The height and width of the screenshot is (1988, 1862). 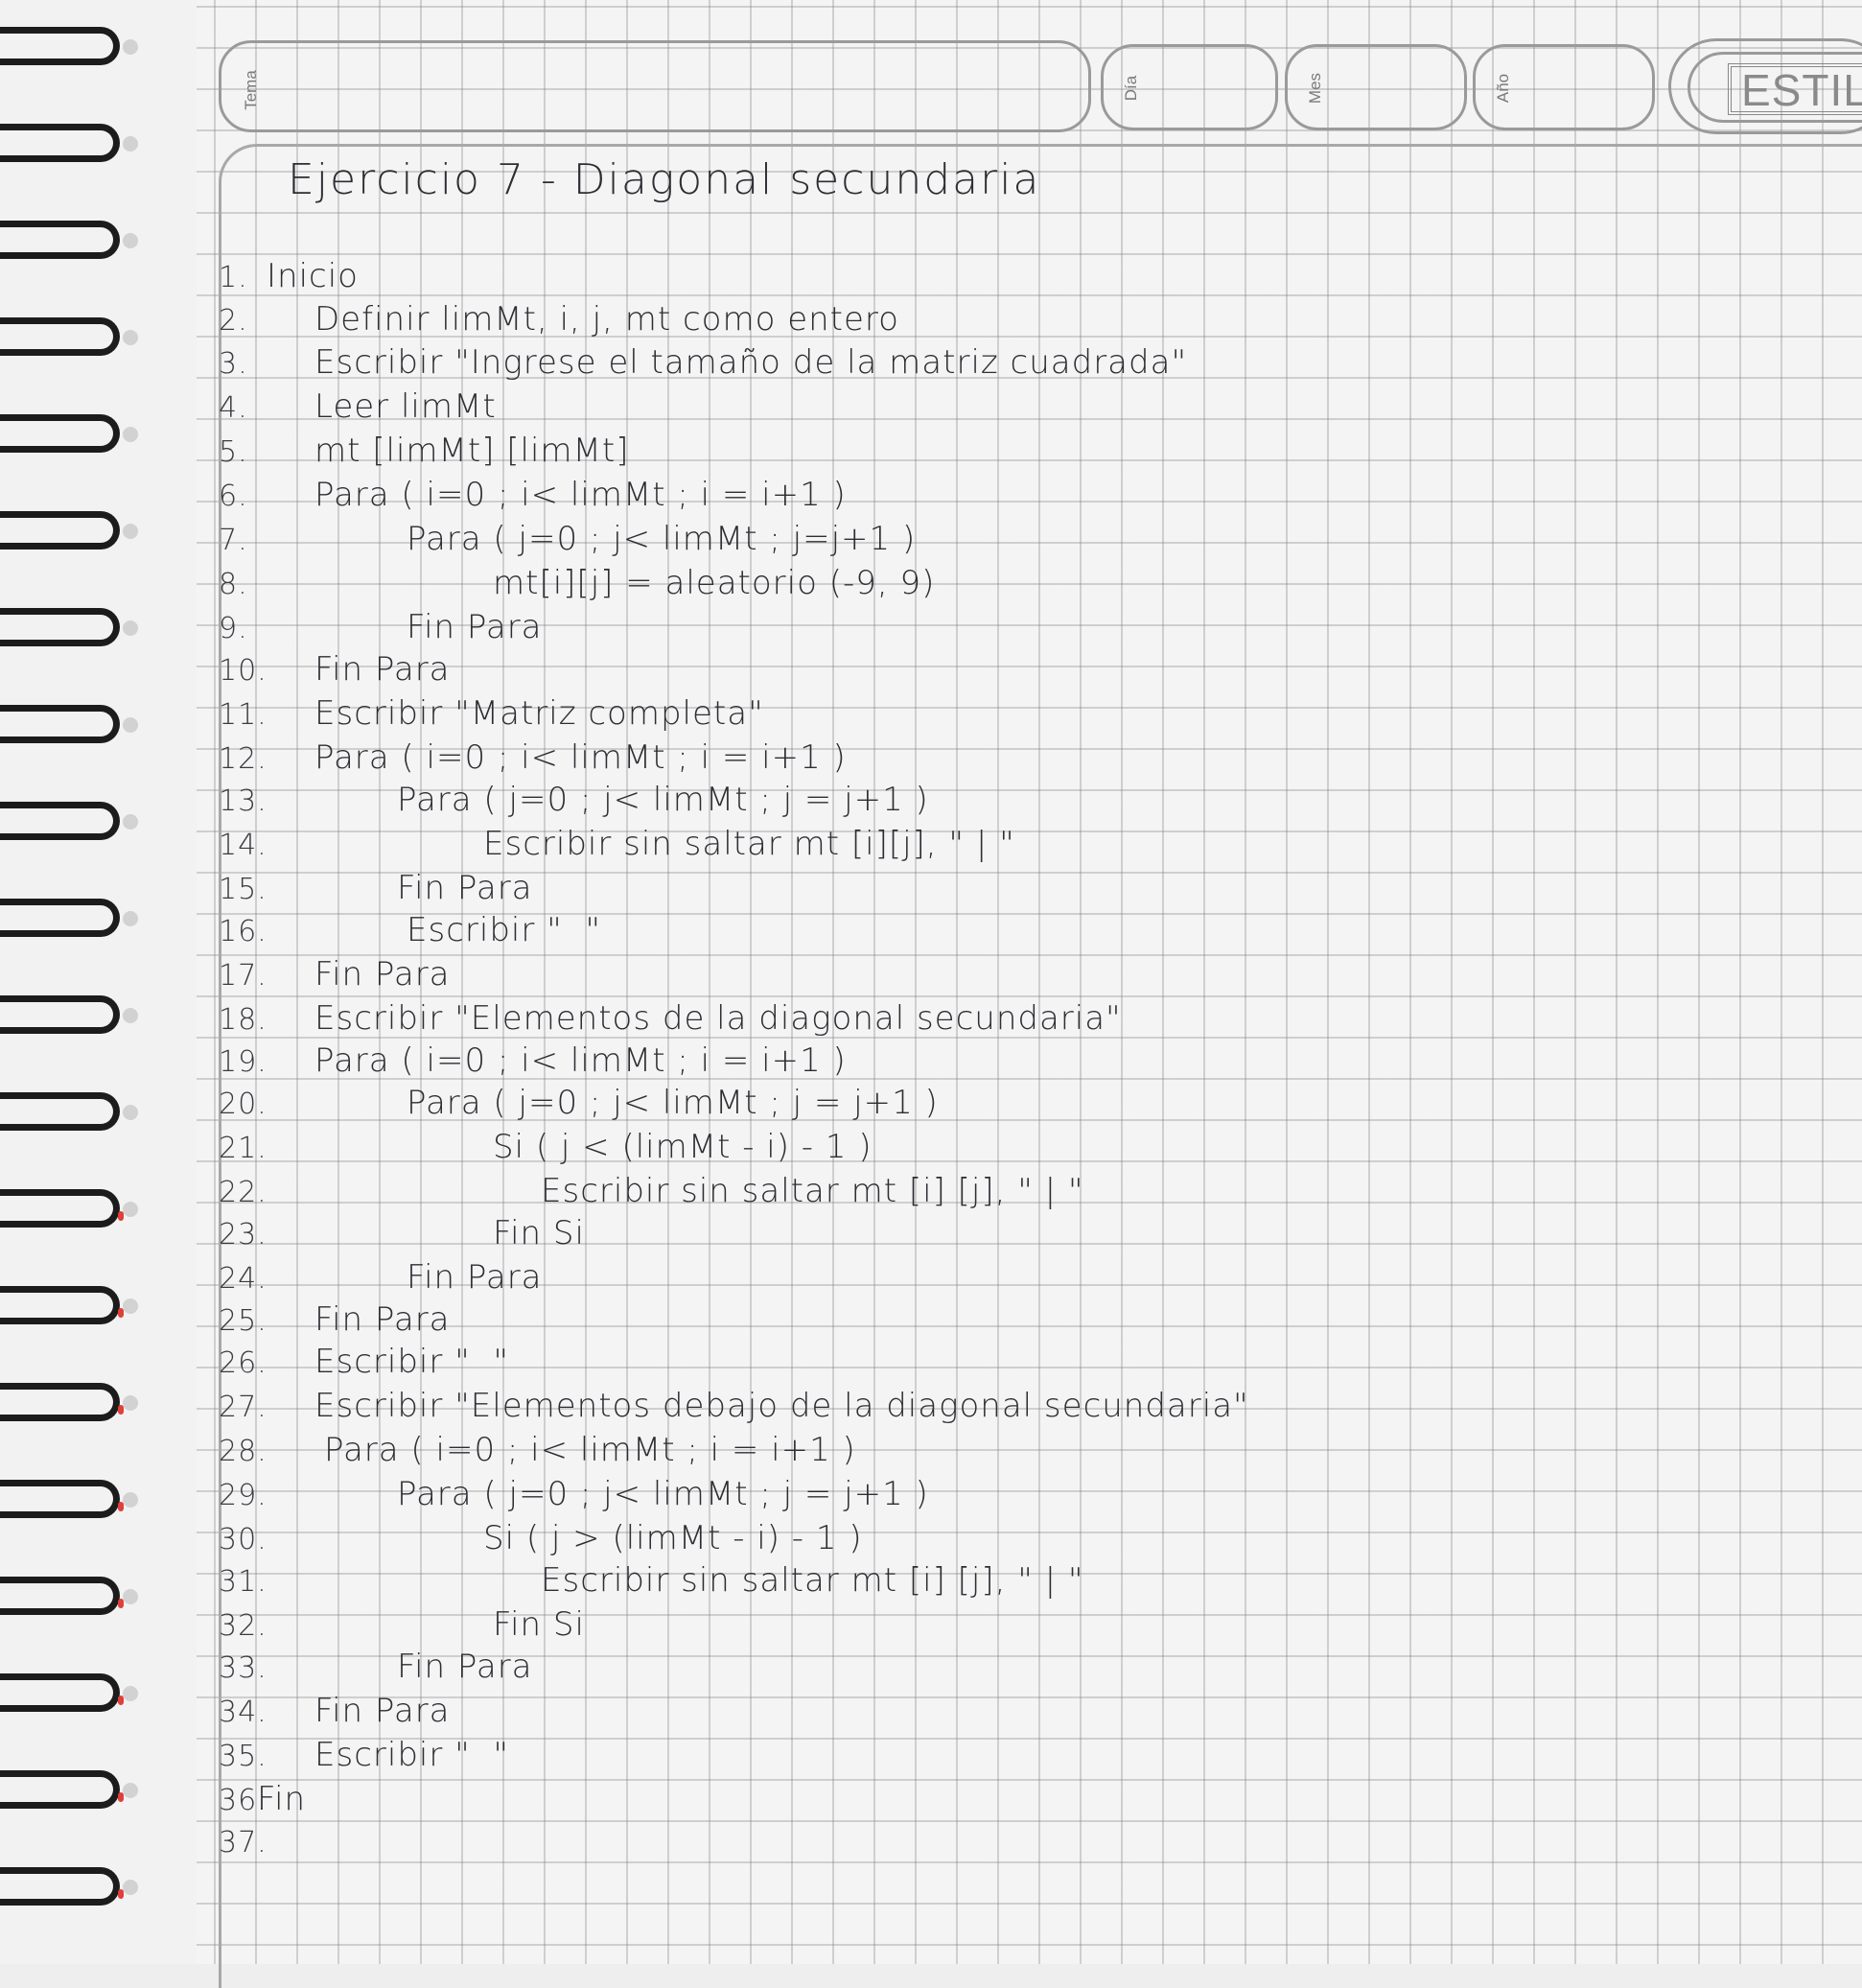 I want to click on line-number: 17., so click(x=243, y=976).